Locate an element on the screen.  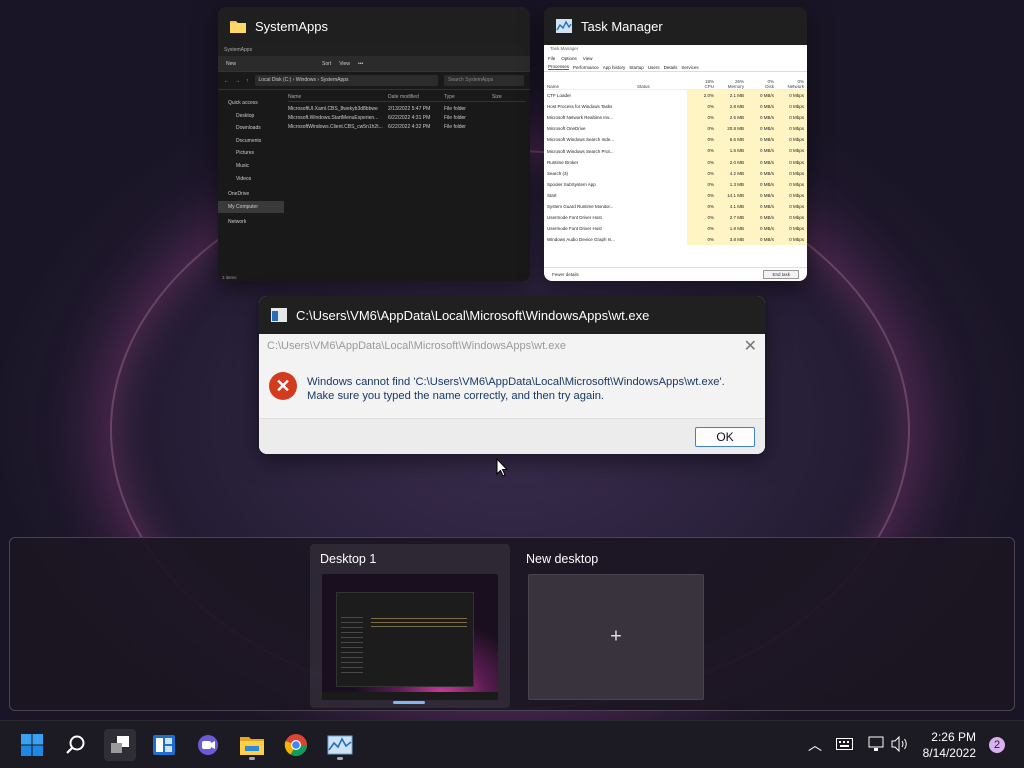
process-memory: 6.6 MB is located at coordinates (732, 140).